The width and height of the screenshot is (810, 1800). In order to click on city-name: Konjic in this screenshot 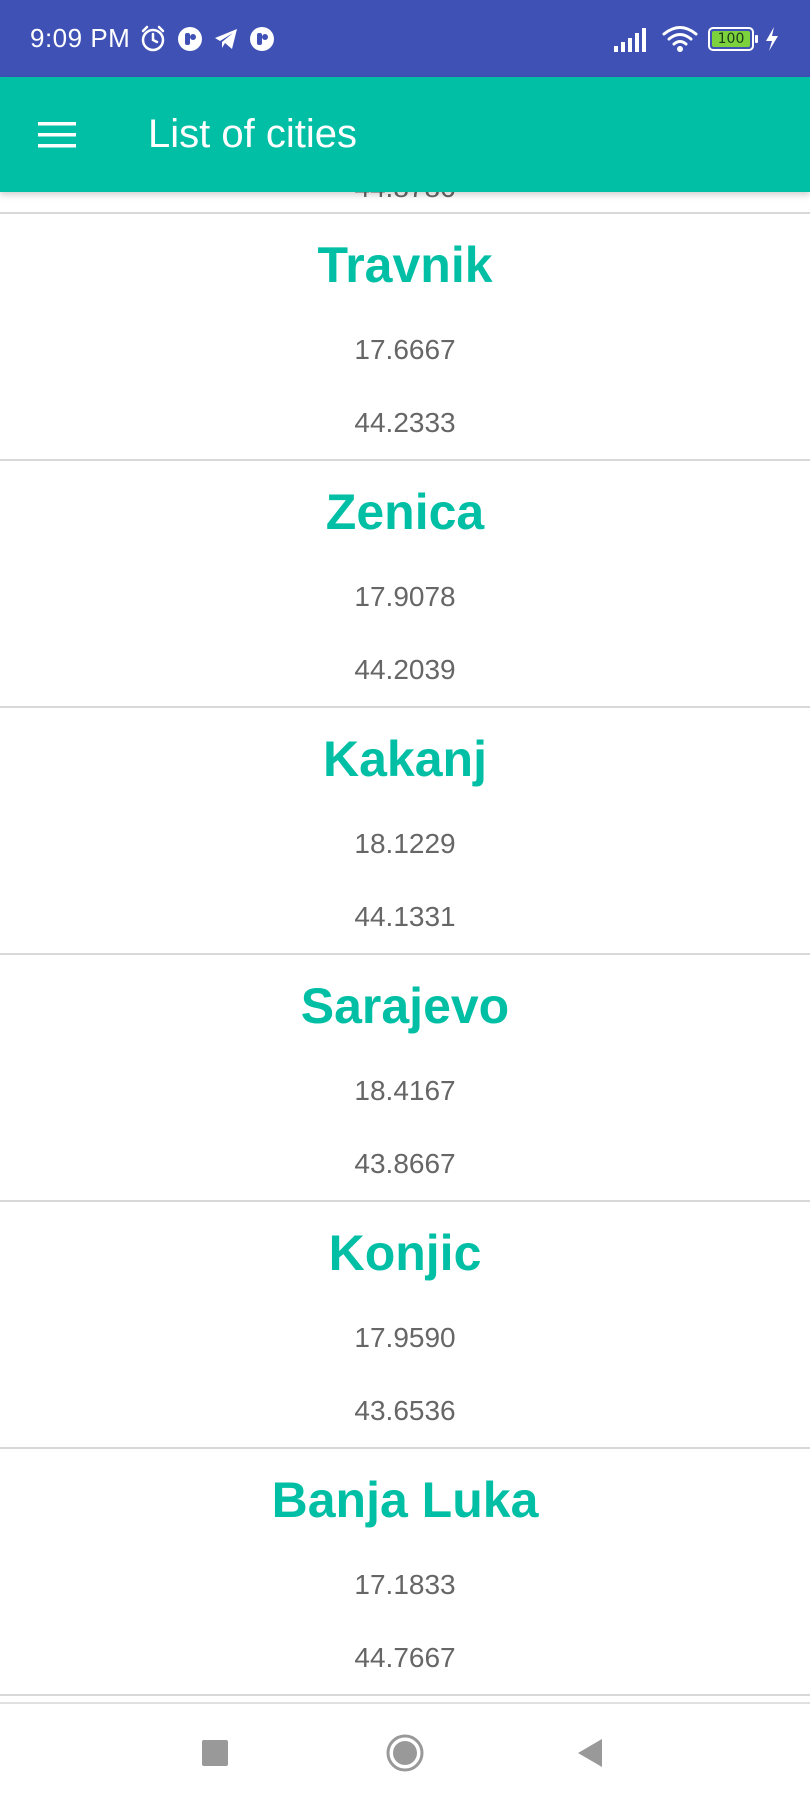, I will do `click(405, 1253)`.